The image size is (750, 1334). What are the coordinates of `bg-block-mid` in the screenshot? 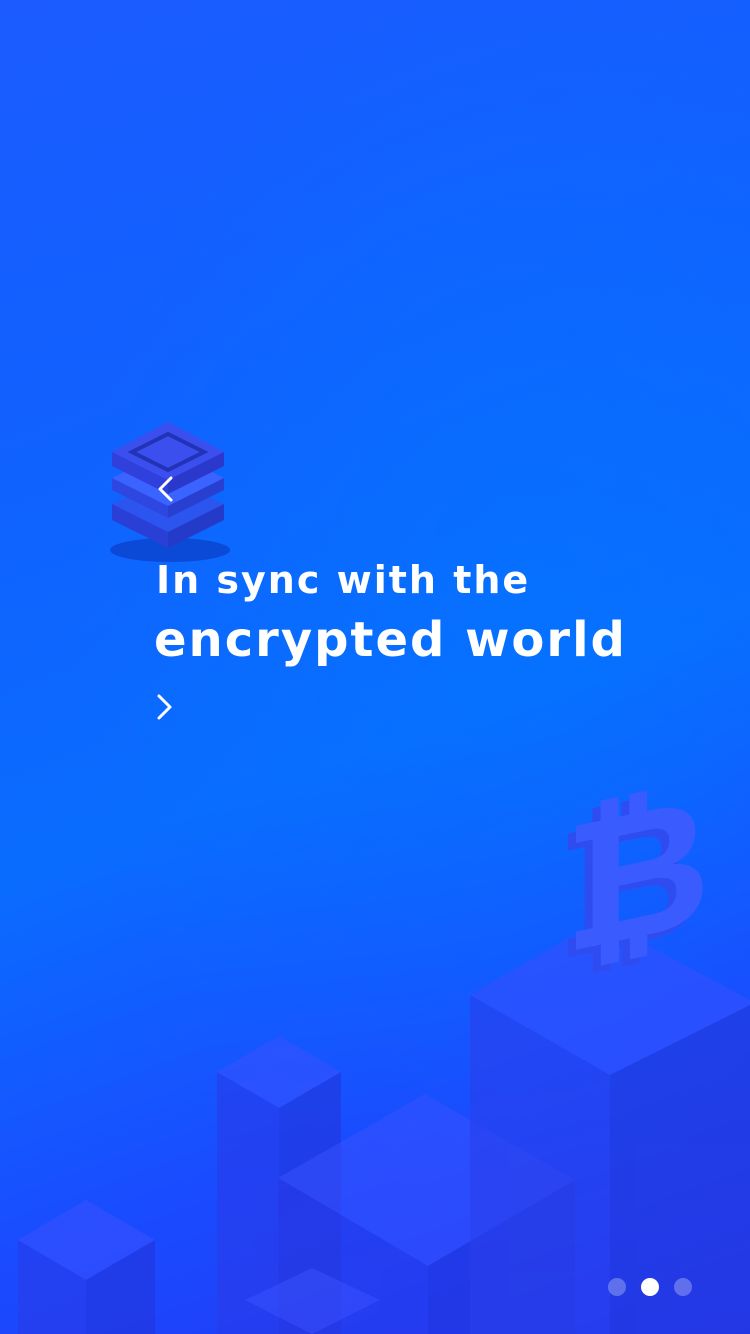 It's located at (426, 1214).